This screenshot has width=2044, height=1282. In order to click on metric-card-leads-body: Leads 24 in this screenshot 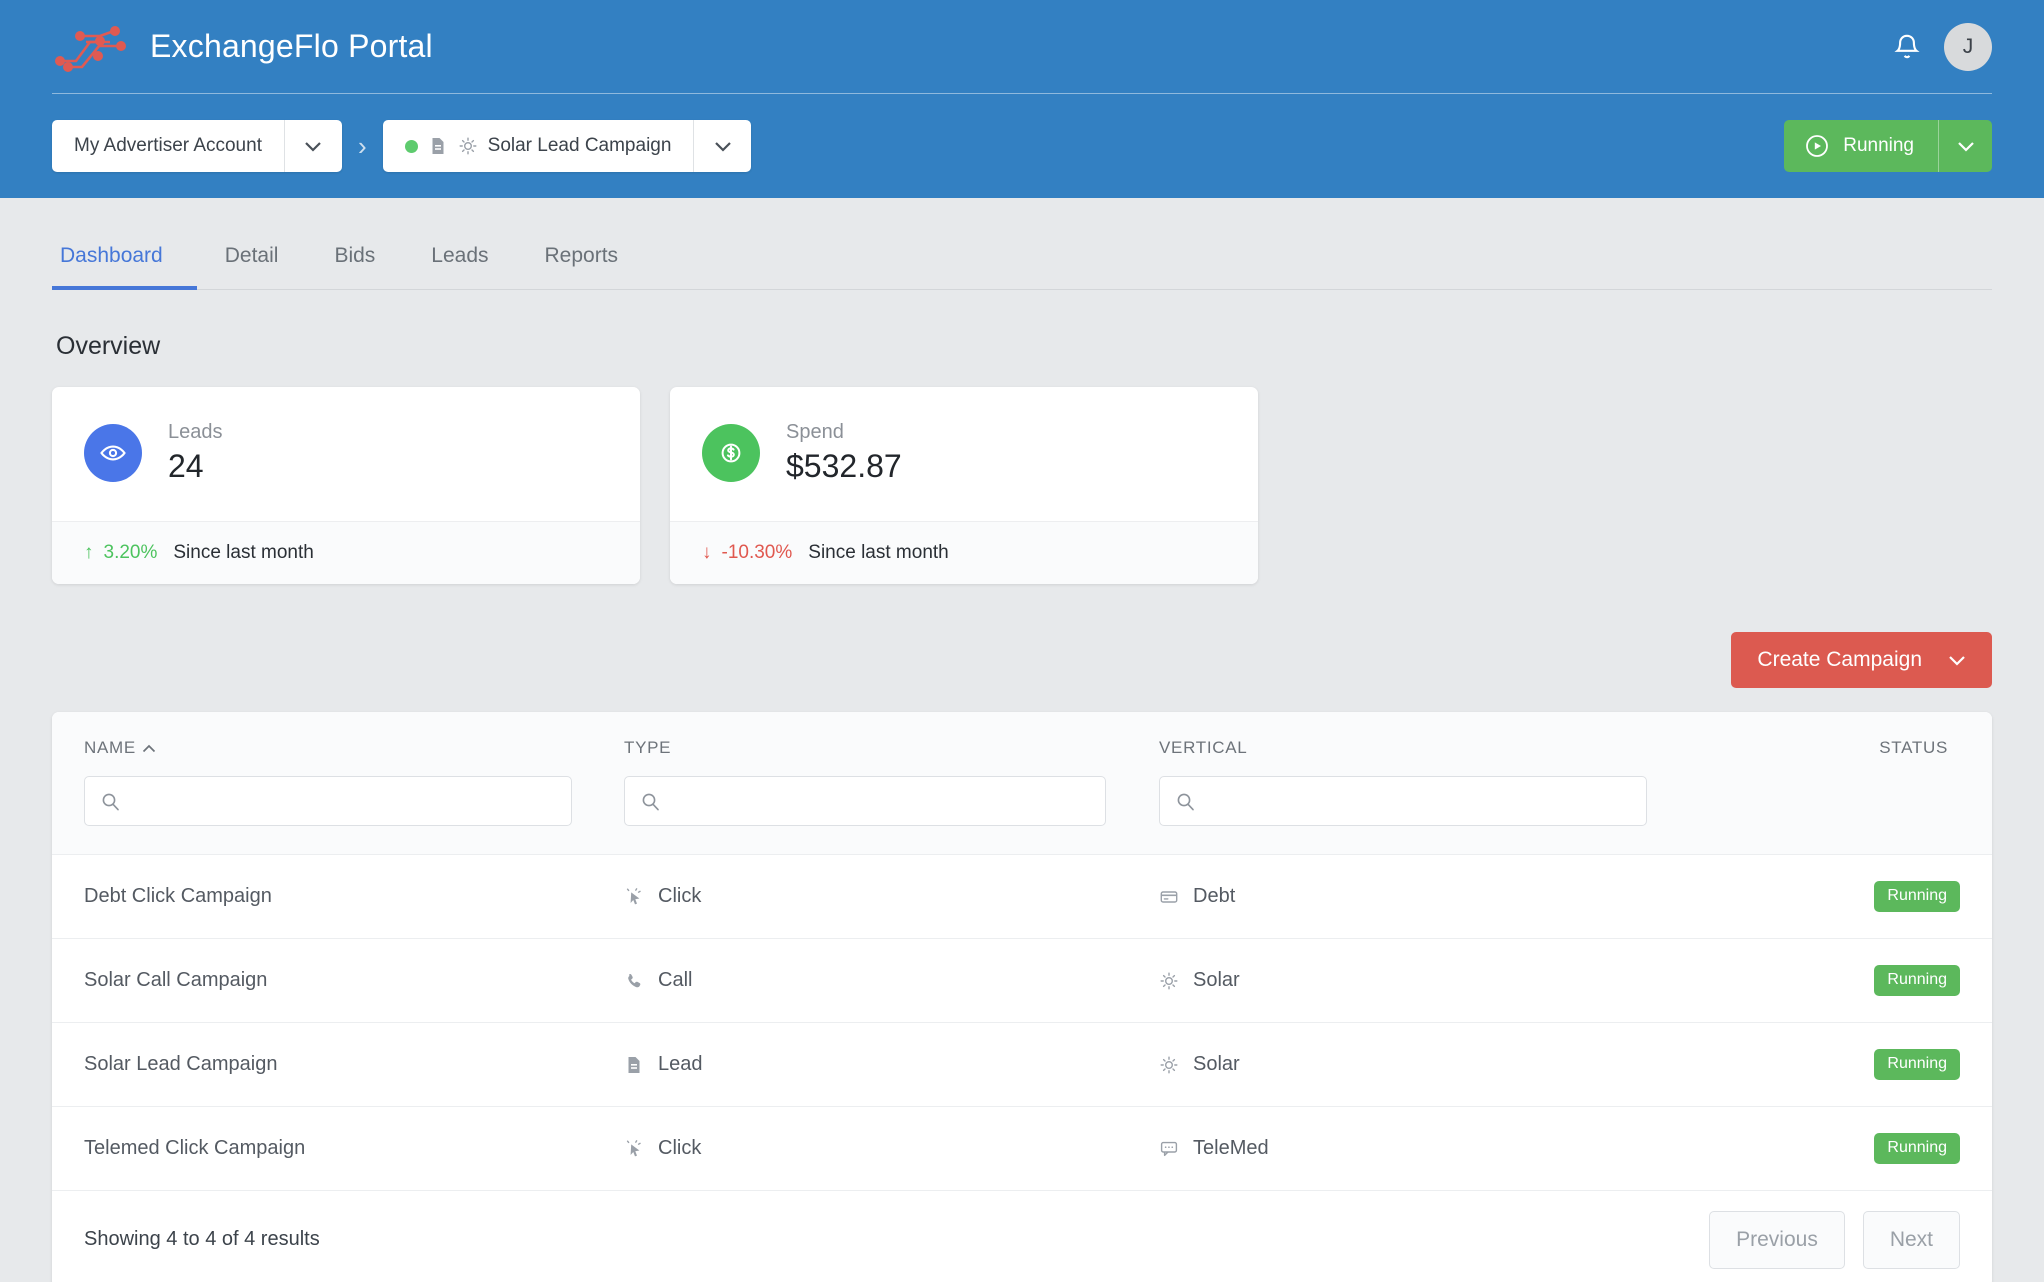, I will do `click(346, 454)`.